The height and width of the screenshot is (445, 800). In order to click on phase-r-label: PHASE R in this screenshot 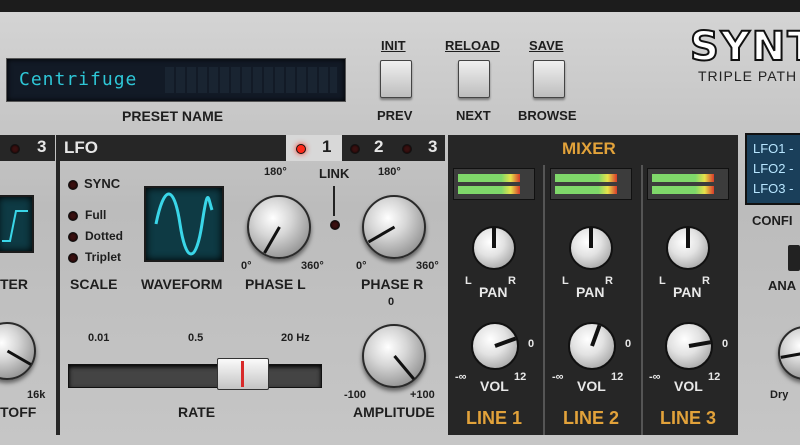, I will do `click(392, 284)`.